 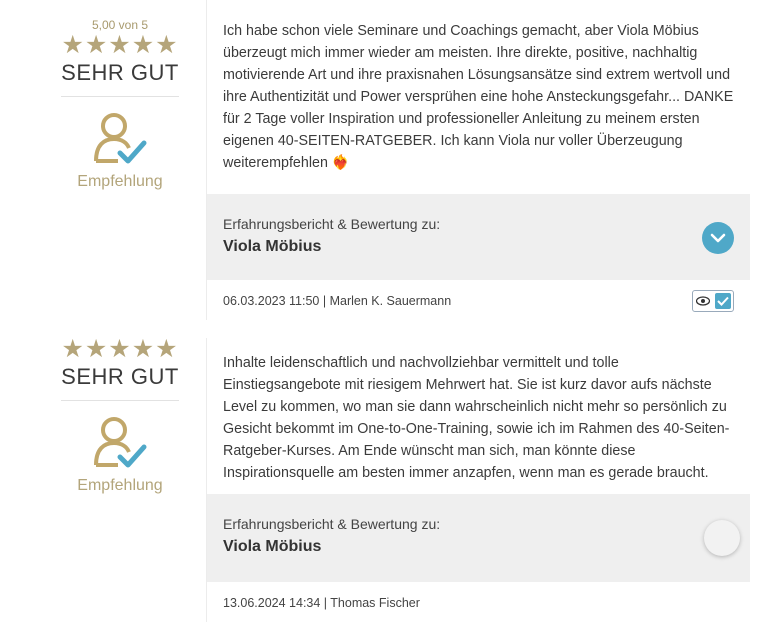 What do you see at coordinates (478, 602) in the screenshot?
I see `review-meta: 13.06.2024 14:34 | Thomas Fischer` at bounding box center [478, 602].